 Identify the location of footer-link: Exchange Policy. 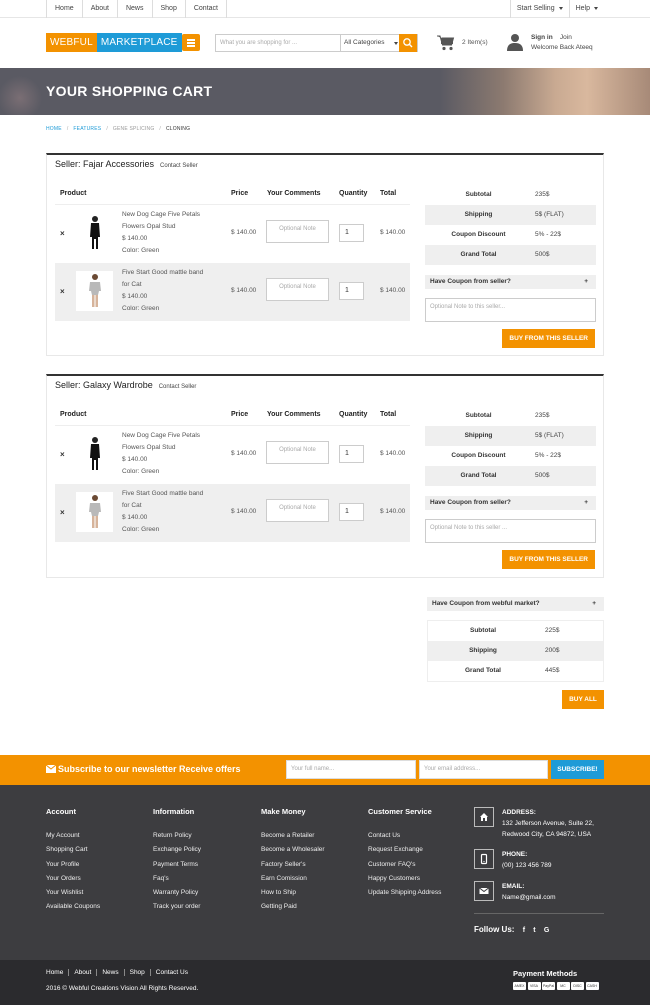
(177, 850).